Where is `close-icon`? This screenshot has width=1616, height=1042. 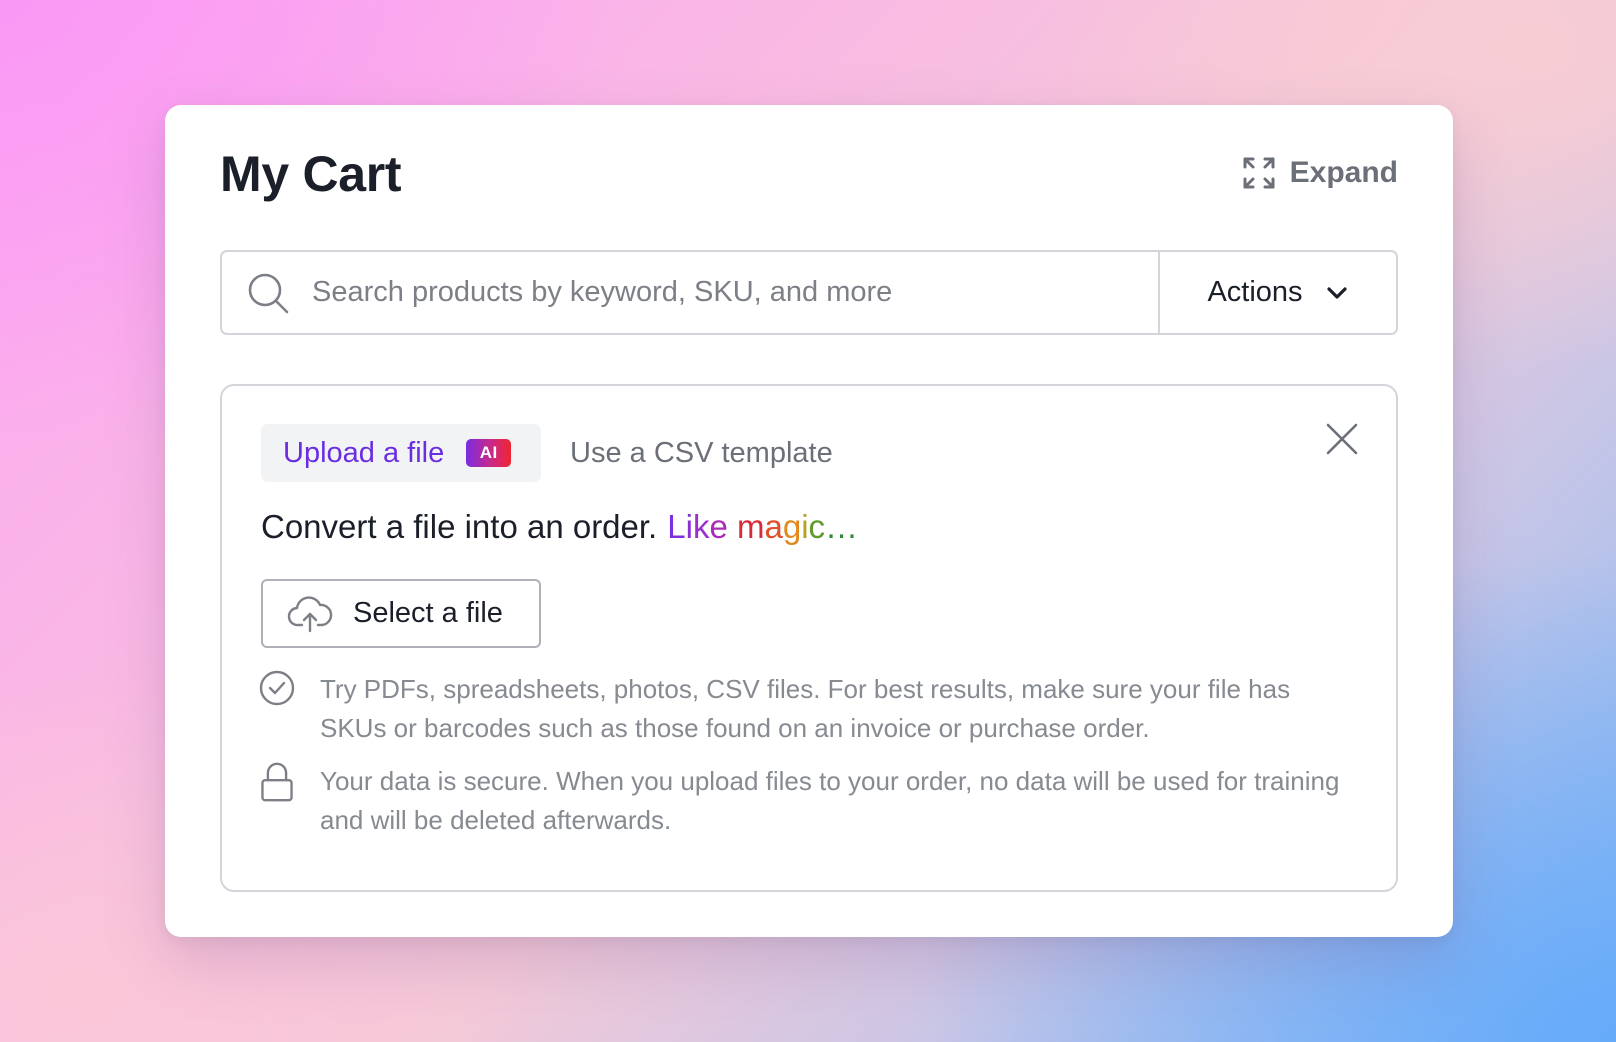 close-icon is located at coordinates (1342, 439).